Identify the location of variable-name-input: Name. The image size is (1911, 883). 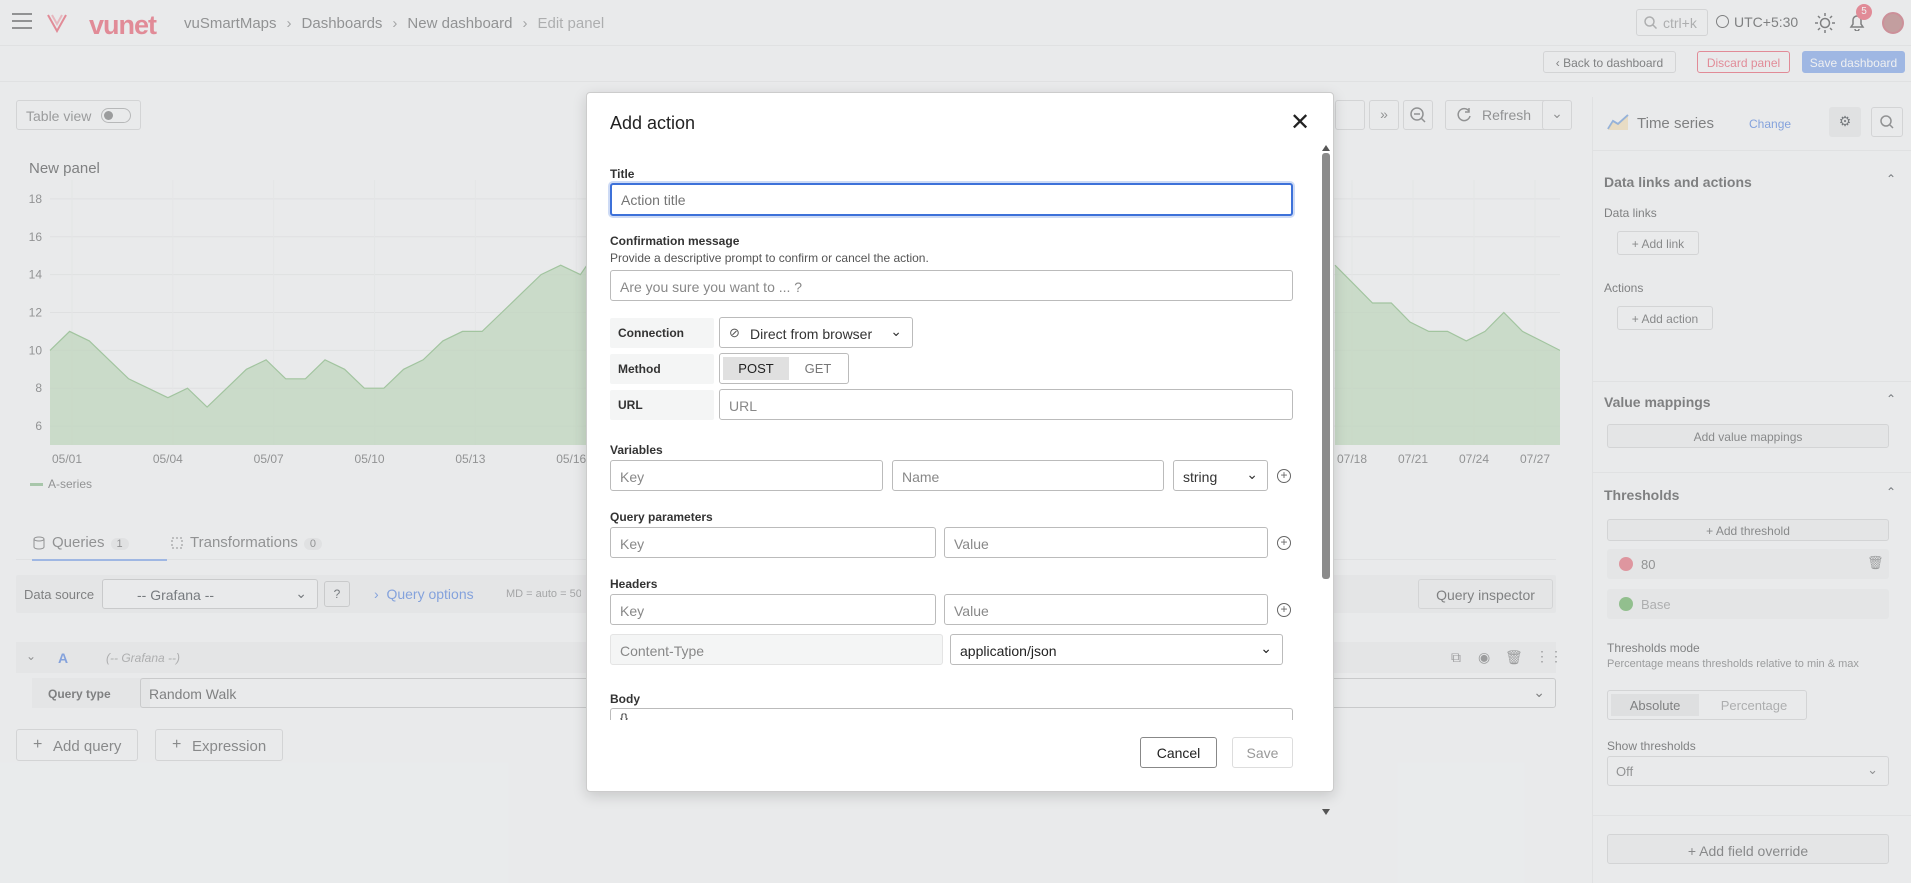
(1028, 475).